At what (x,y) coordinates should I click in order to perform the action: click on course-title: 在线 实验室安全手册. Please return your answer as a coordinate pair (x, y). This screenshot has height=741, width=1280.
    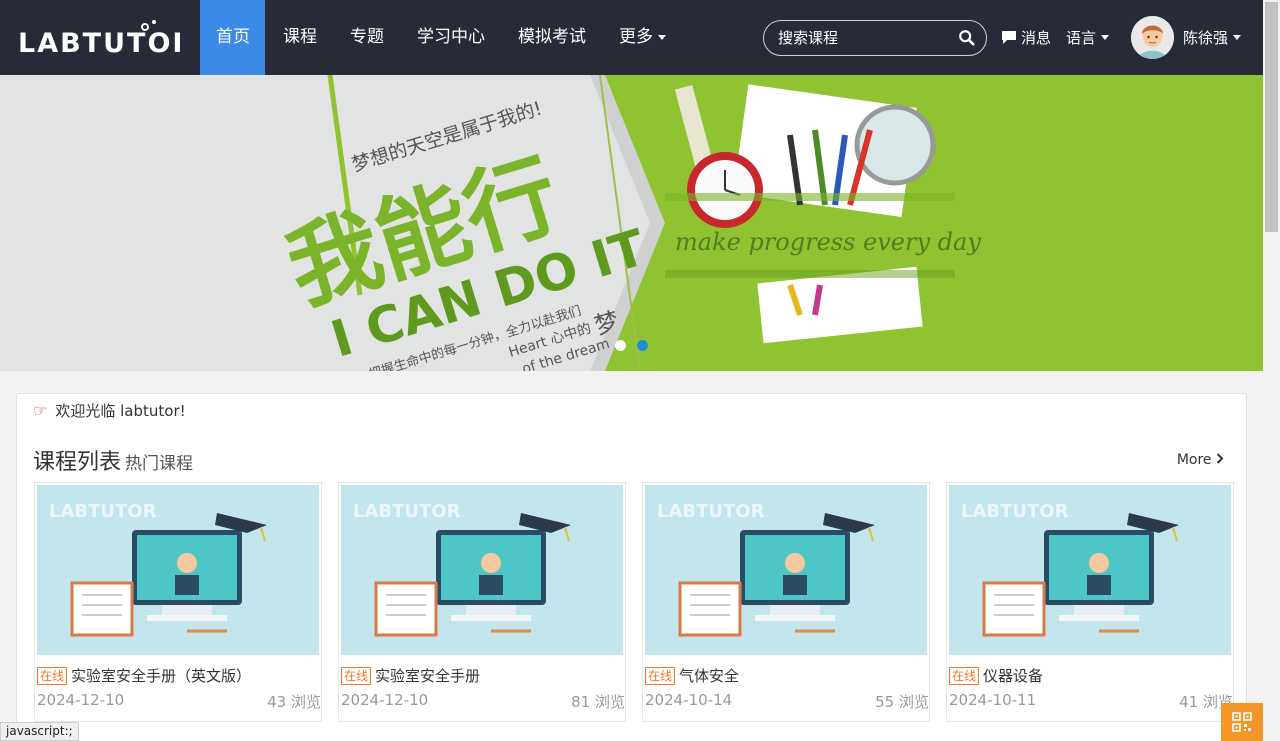
    Looking at the image, I should click on (410, 675).